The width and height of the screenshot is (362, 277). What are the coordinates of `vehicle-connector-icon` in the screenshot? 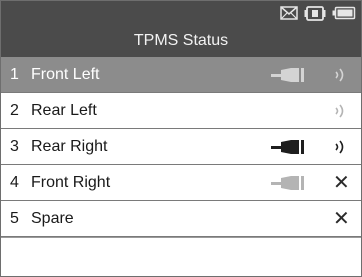 It's located at (315, 13).